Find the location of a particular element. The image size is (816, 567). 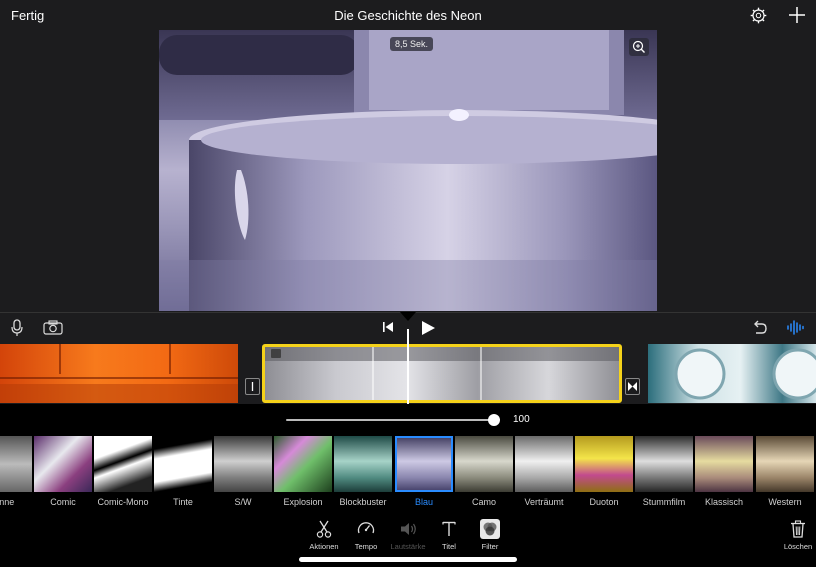

skip-to-start-icon is located at coordinates (388, 327).